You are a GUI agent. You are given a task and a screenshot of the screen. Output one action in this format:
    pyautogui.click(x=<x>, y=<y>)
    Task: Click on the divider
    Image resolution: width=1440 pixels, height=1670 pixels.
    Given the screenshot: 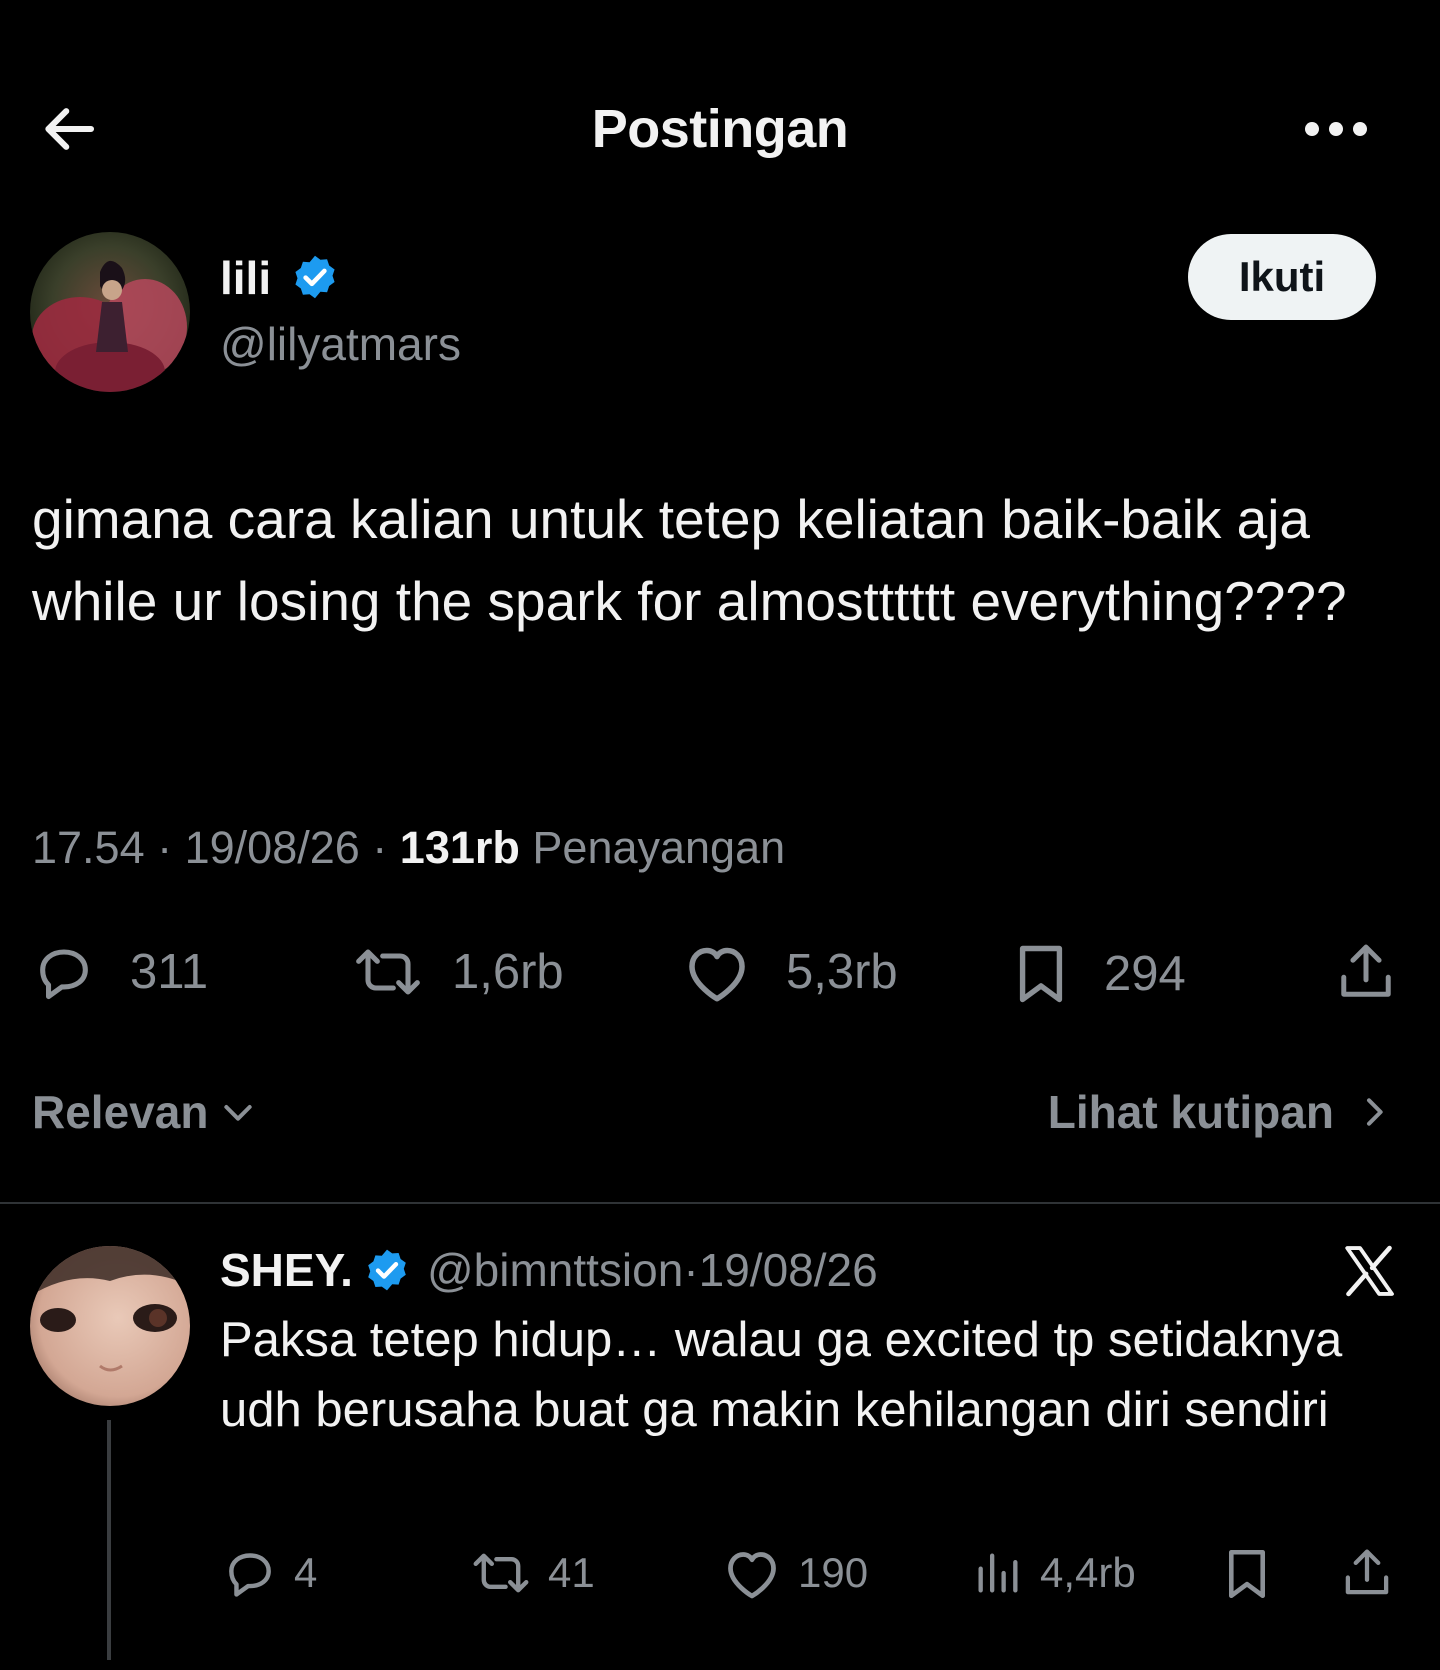 What is the action you would take?
    pyautogui.click(x=720, y=1203)
    